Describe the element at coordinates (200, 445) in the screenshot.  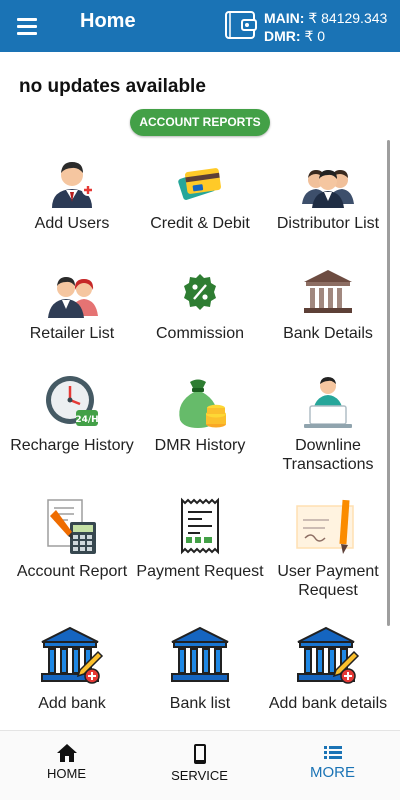
I see `tile-label: DMR History` at that location.